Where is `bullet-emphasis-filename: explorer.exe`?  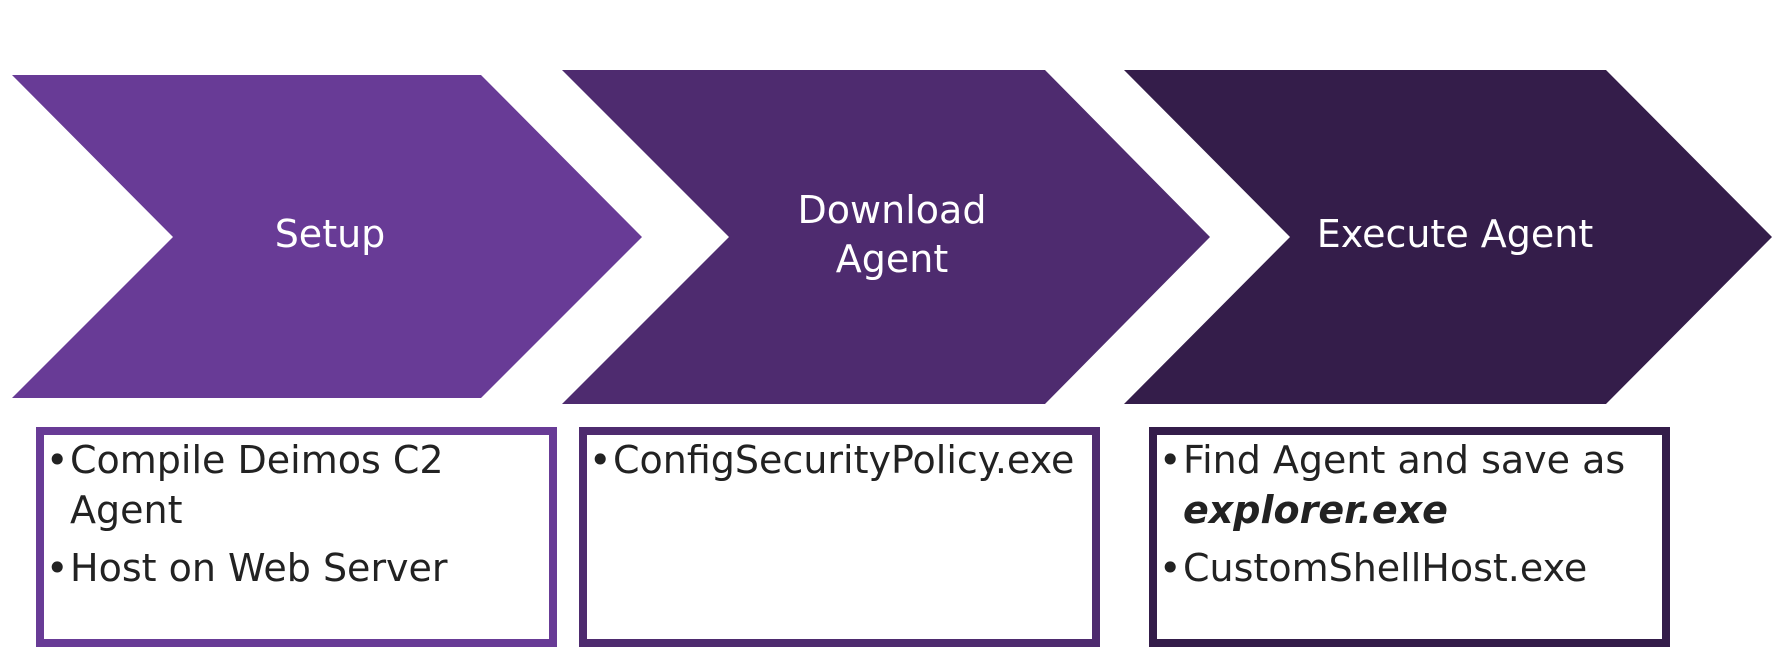 bullet-emphasis-filename: explorer.exe is located at coordinates (1315, 510).